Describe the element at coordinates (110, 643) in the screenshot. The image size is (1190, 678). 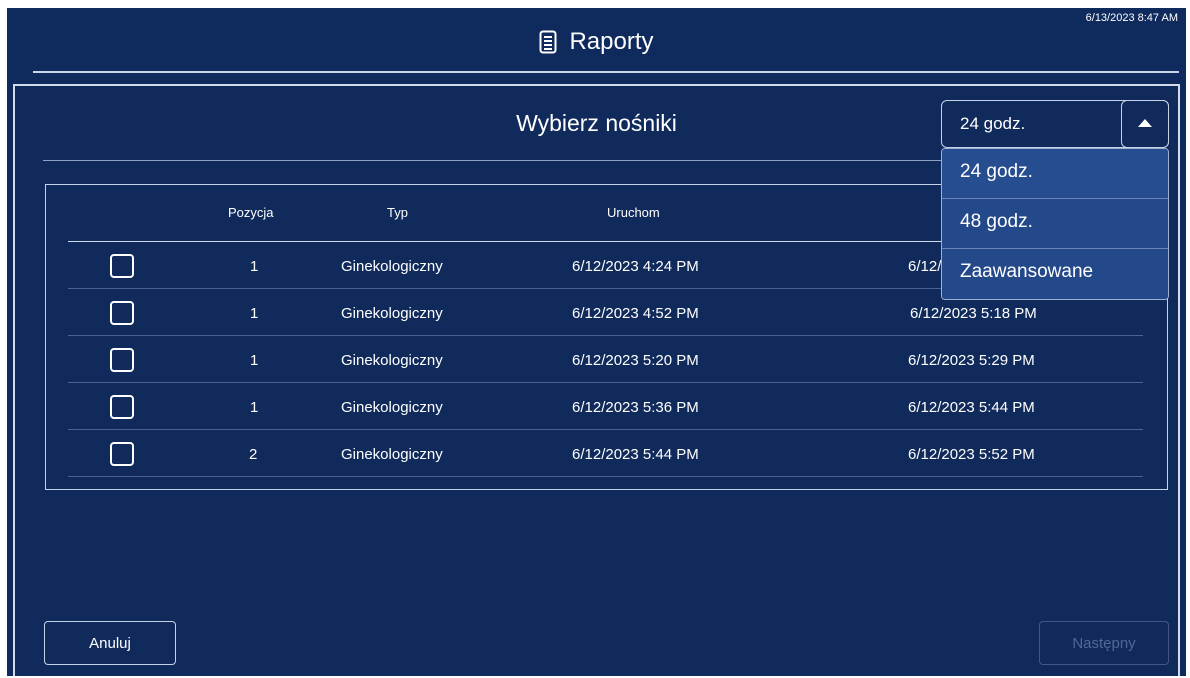
I see `cancel-button: Anuluj` at that location.